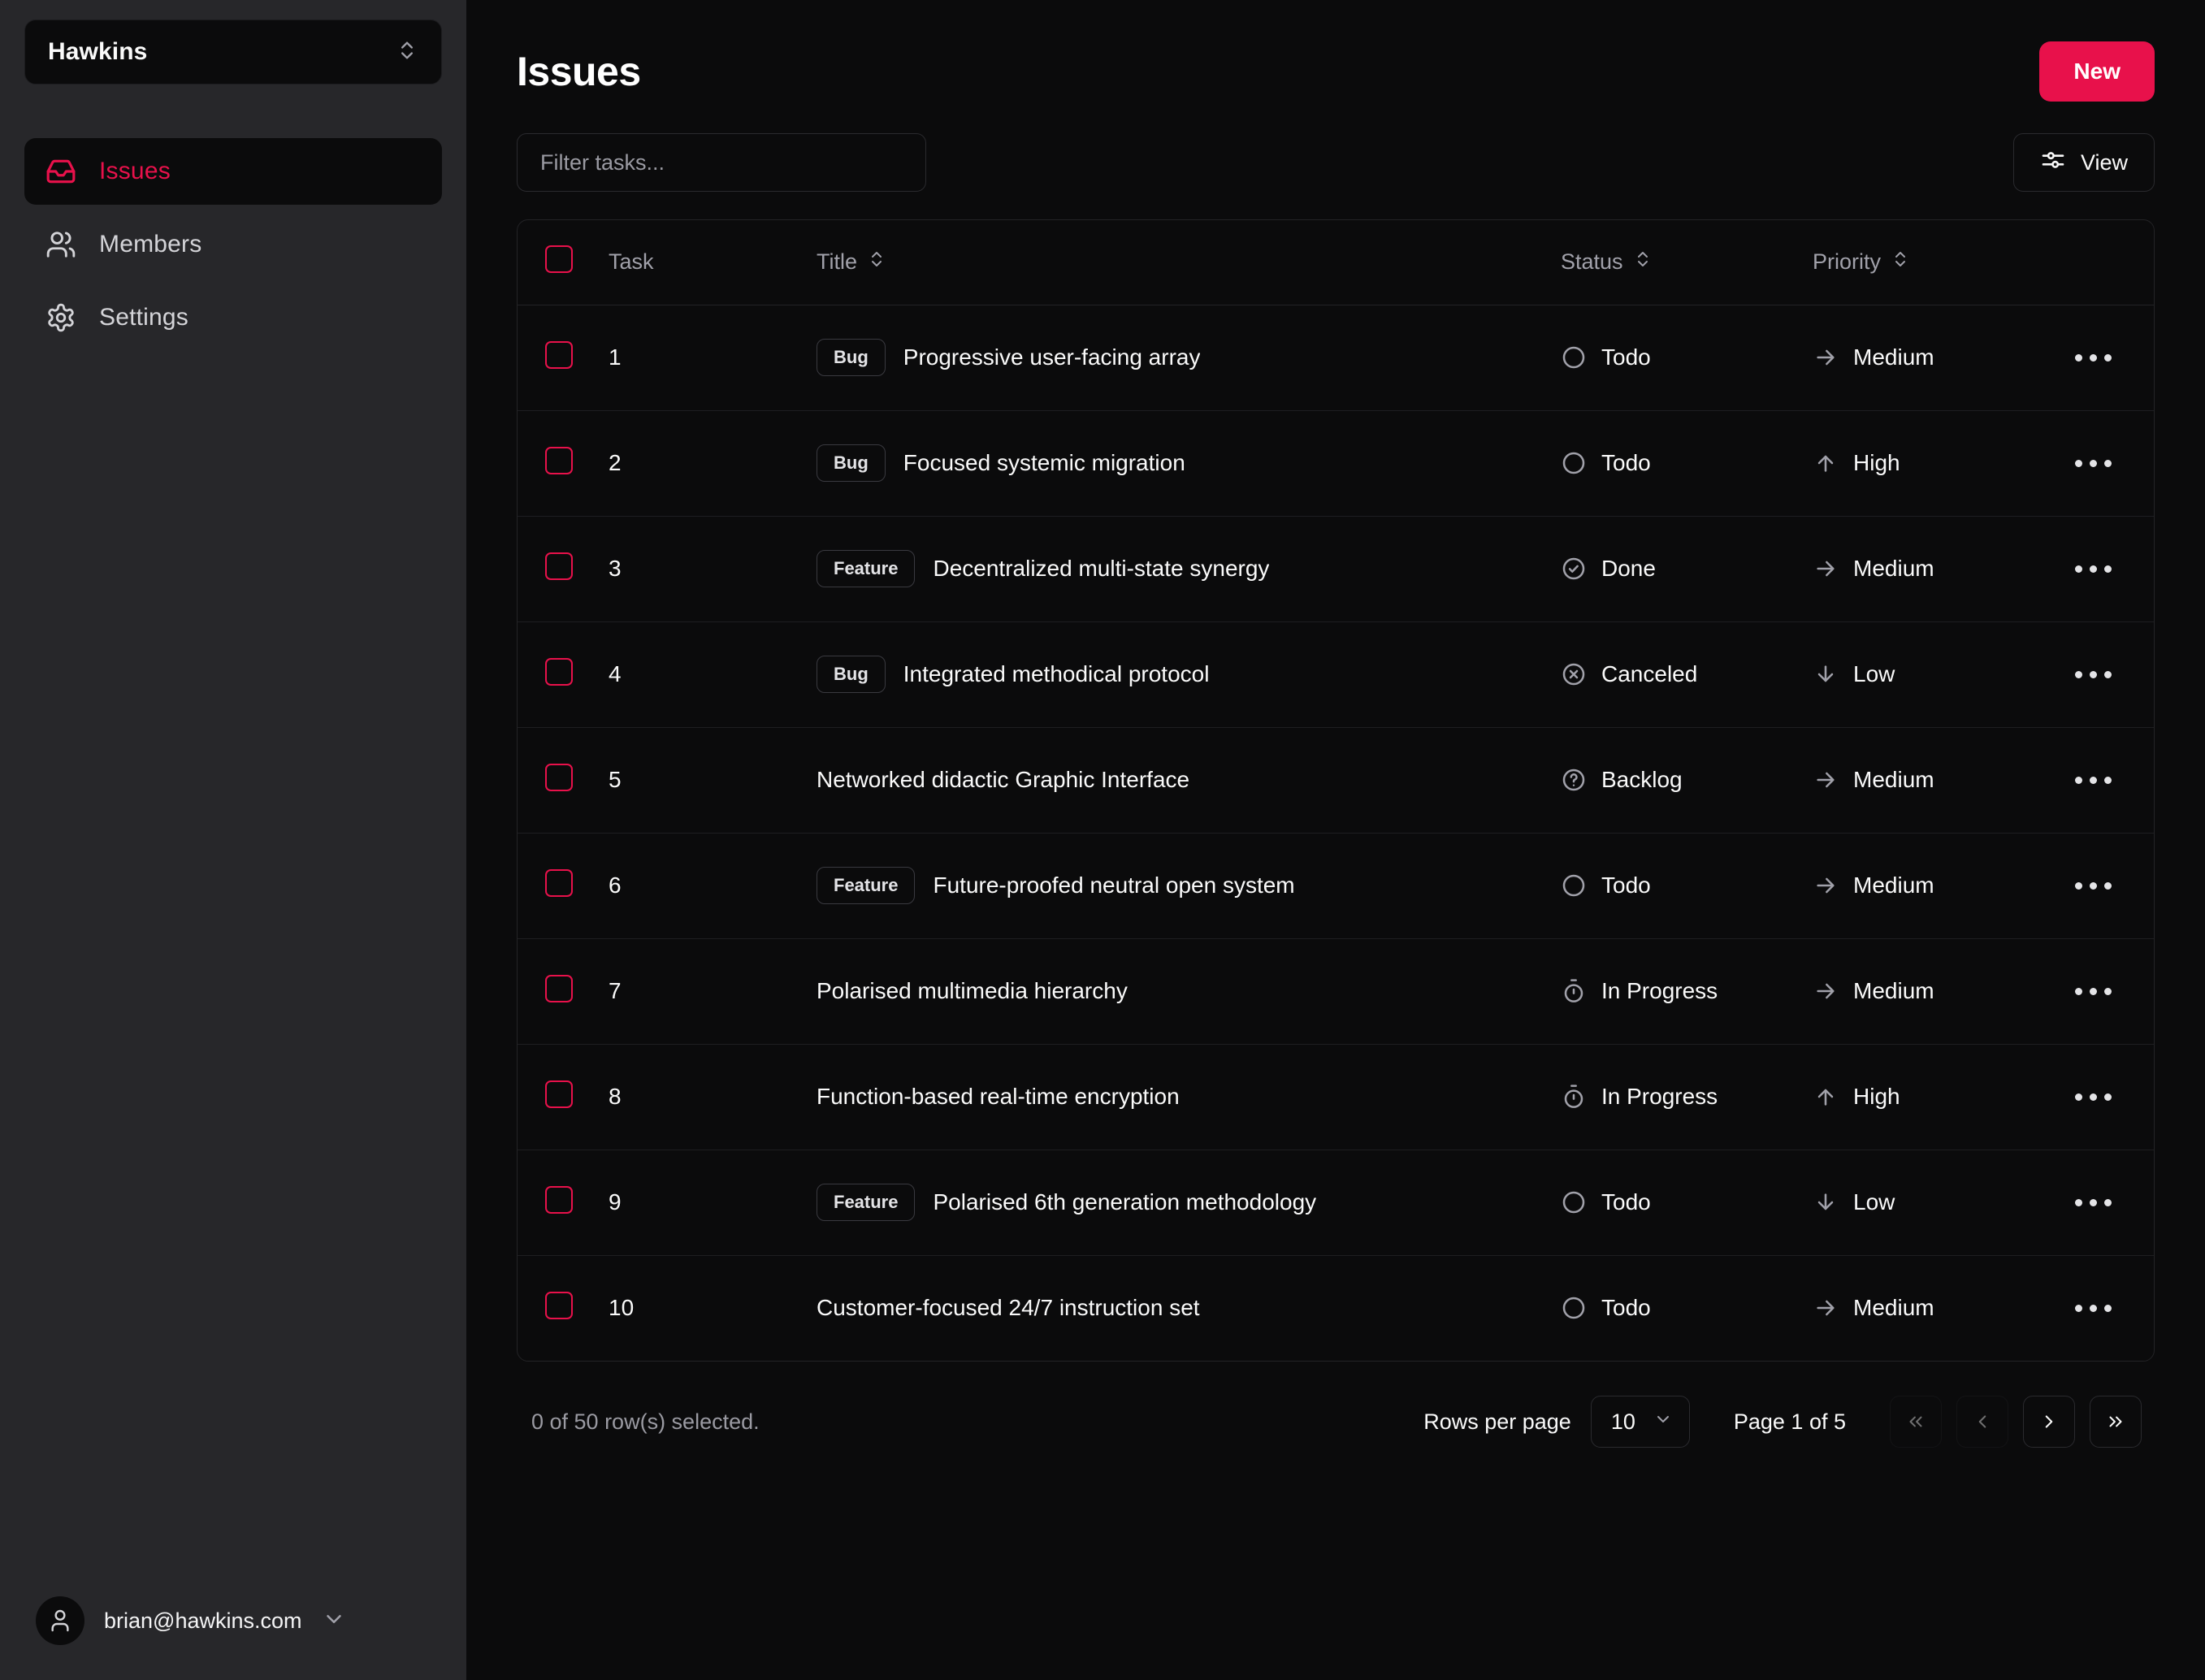  I want to click on rows-per-page: Rows per page 10, so click(1556, 1422).